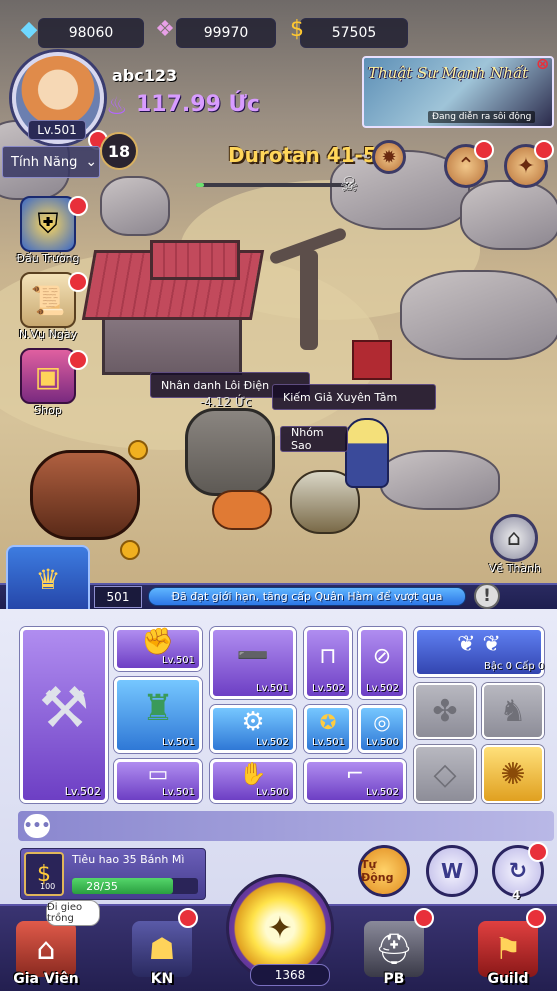  I want to click on necklace-icon: ⊘, so click(382, 656).